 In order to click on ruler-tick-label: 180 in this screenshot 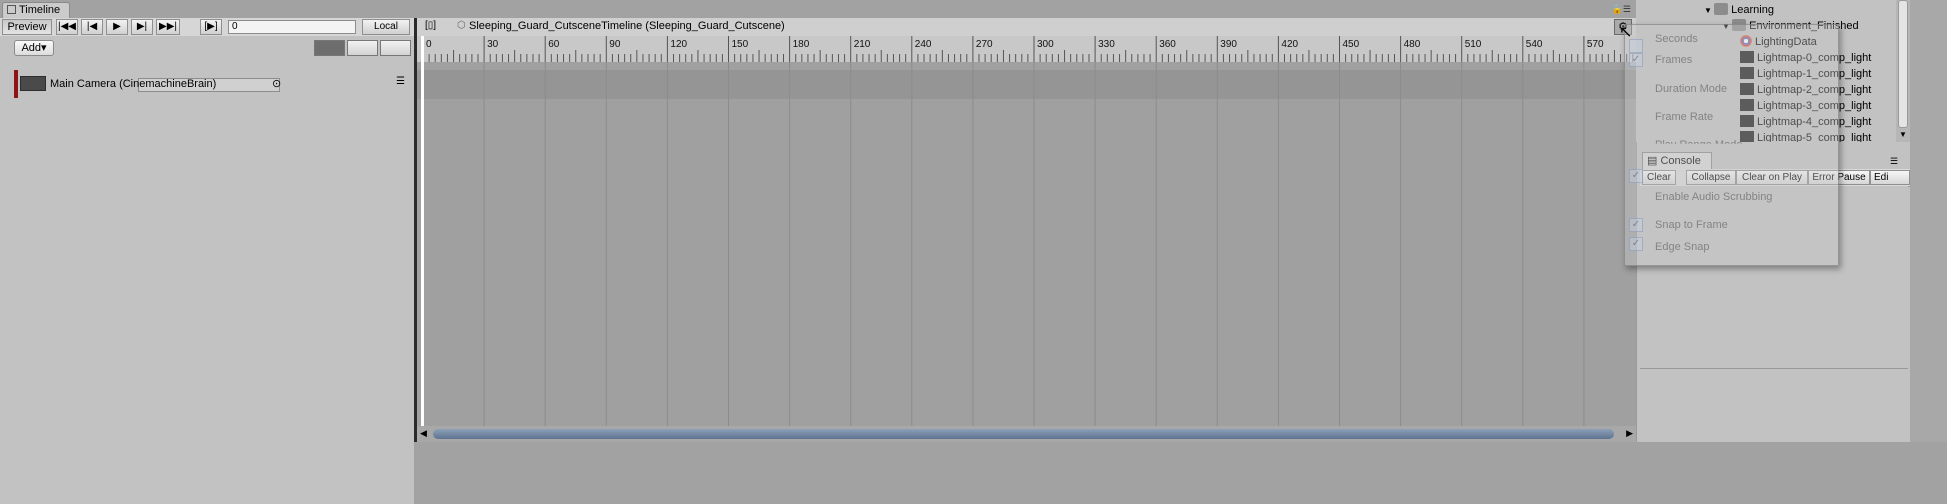, I will do `click(801, 44)`.